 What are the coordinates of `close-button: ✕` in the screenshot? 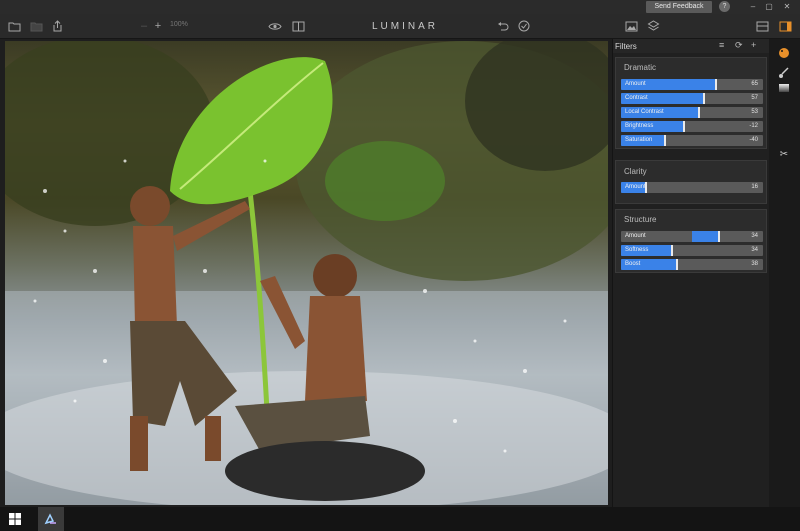 It's located at (787, 7).